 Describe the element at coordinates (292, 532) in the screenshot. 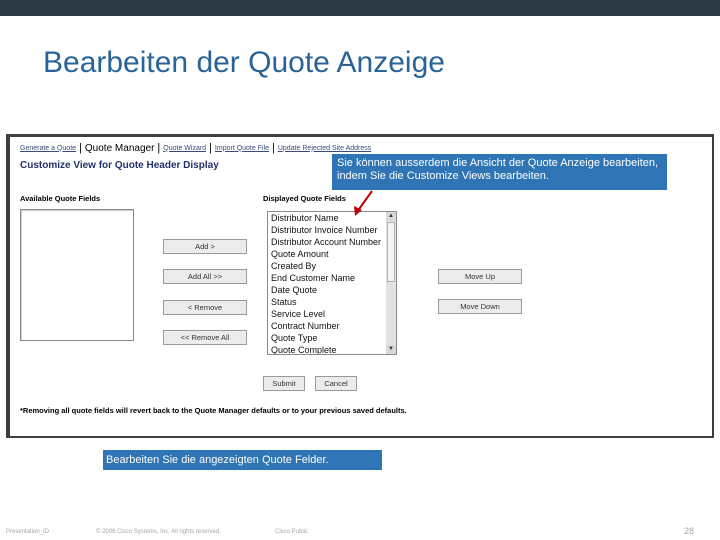

I see `footer-classification: Cisco Public` at that location.